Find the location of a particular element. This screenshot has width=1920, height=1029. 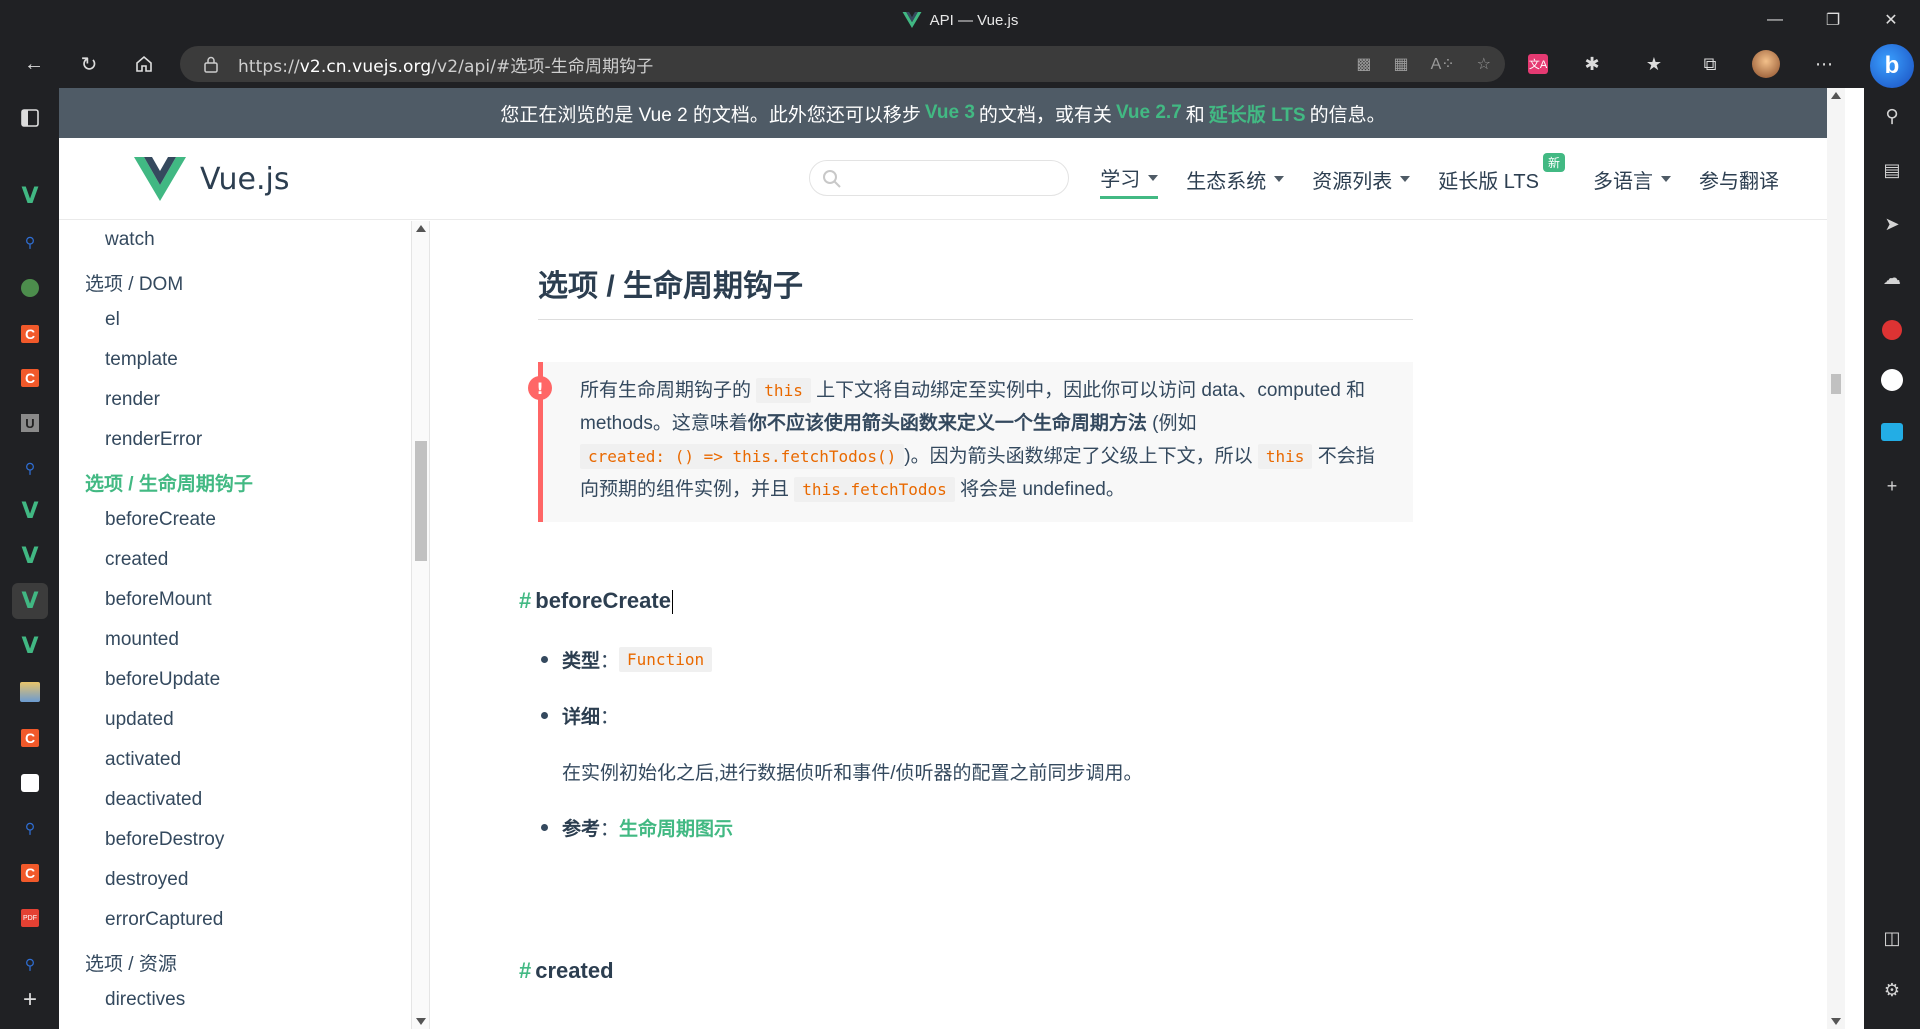

search-icon: ⚲ is located at coordinates (1892, 116).